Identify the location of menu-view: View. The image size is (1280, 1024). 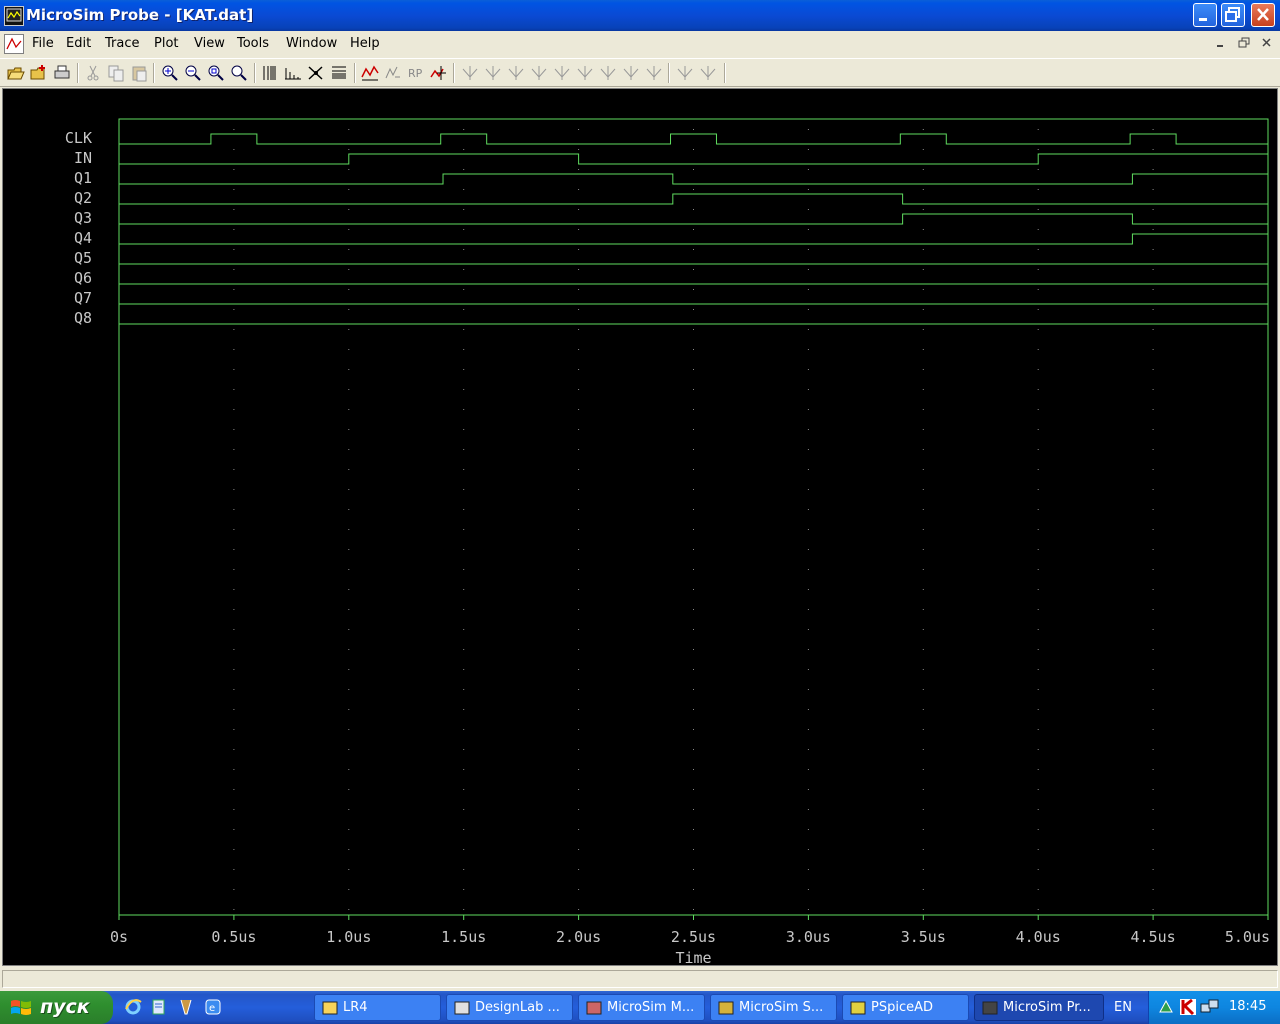
(209, 43).